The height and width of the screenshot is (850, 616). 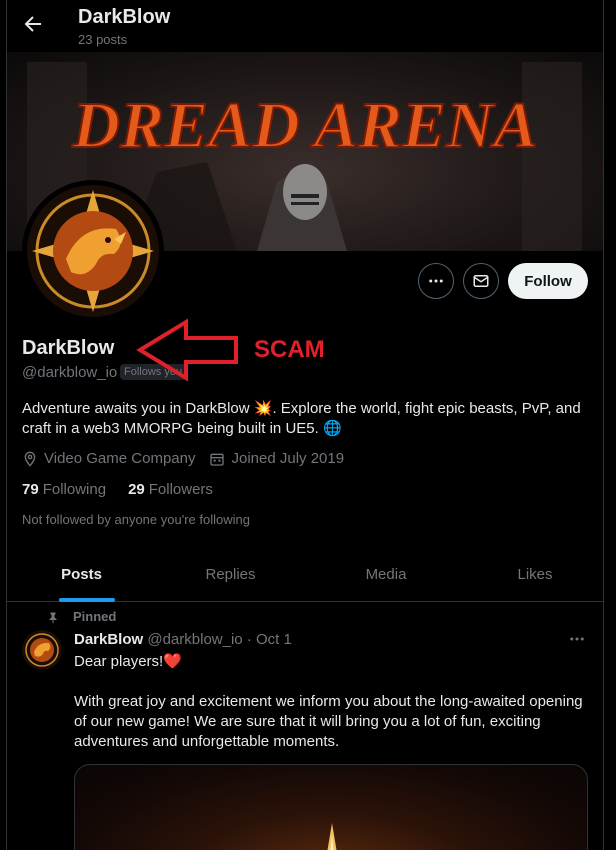 I want to click on more-options-button, so click(x=436, y=281).